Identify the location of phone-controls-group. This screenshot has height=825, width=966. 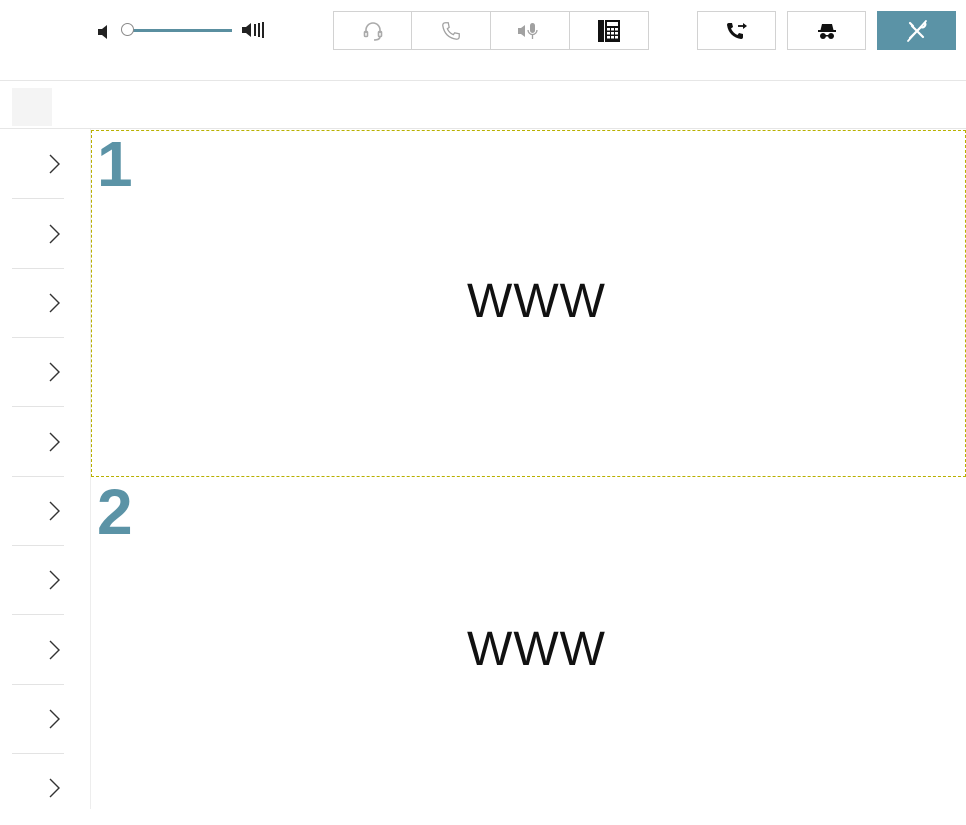
(491, 31).